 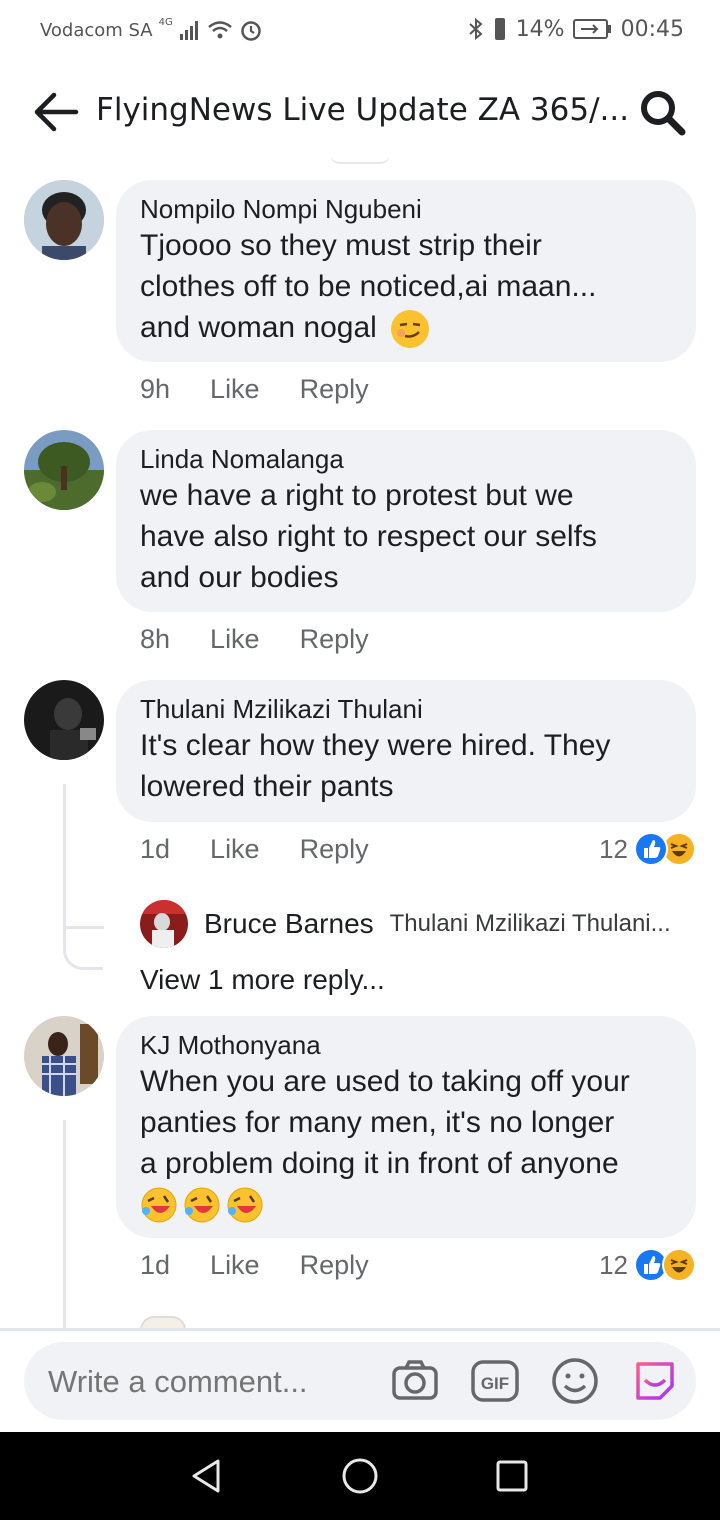 I want to click on smirk-emoji, so click(x=410, y=329).